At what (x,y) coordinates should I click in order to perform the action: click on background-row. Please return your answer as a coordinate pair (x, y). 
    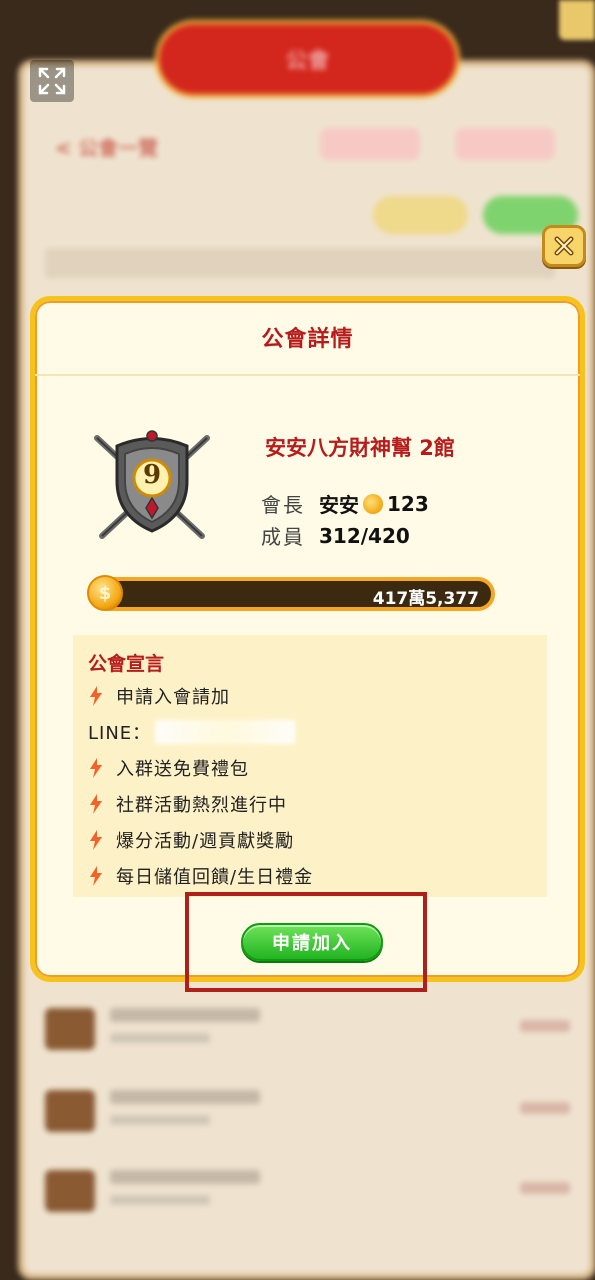
    Looking at the image, I should click on (300, 263).